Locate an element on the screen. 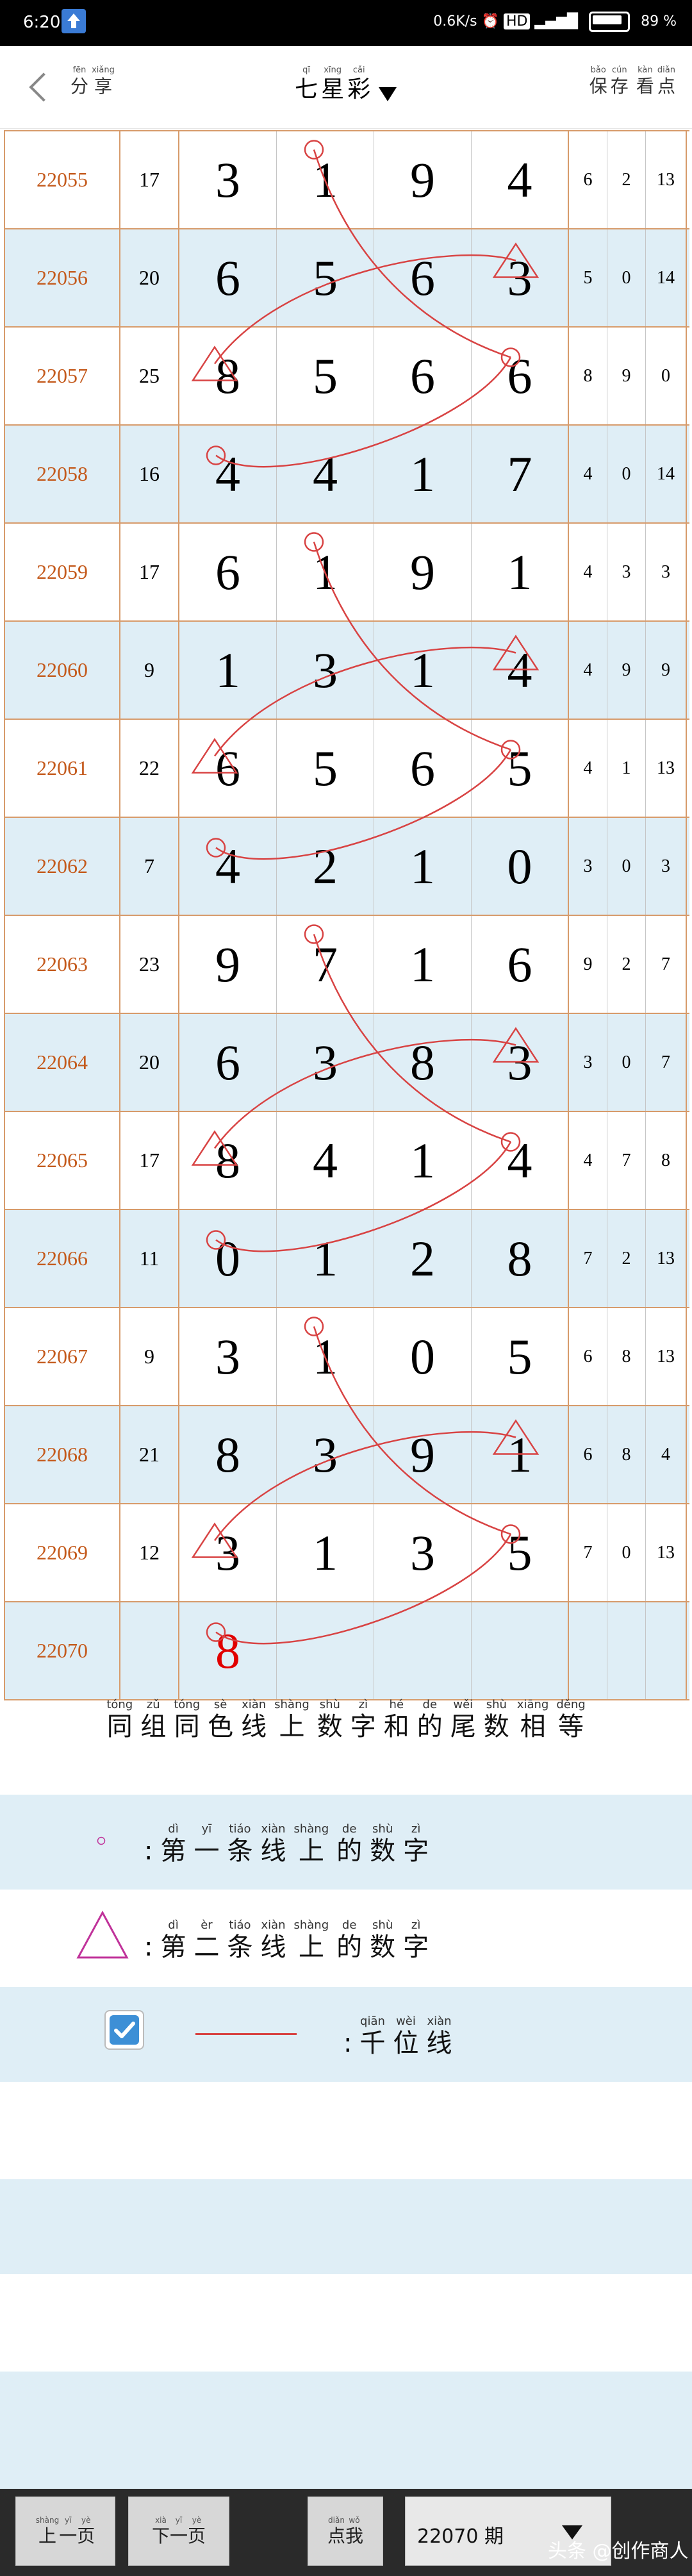  table-row: 22063 23 9 7 1 6 9 2 7 is located at coordinates (347, 965).